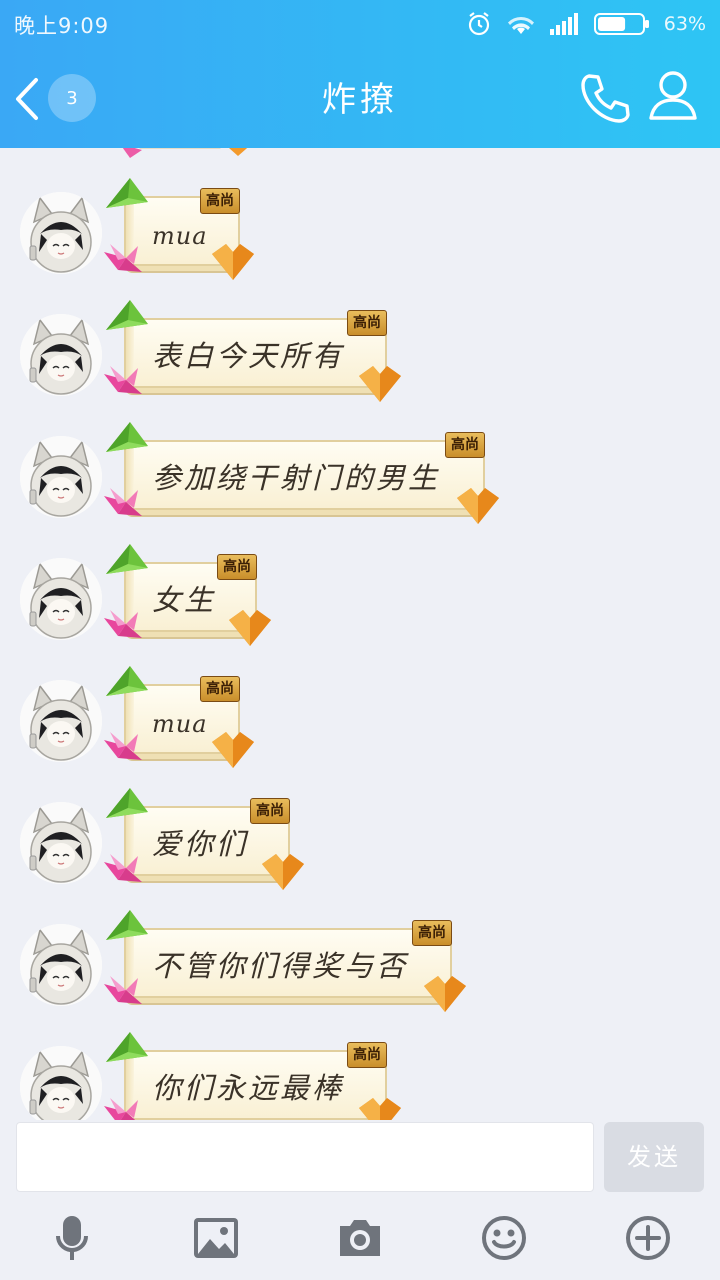 The width and height of the screenshot is (720, 1280). I want to click on battery-percent: 63%, so click(684, 24).